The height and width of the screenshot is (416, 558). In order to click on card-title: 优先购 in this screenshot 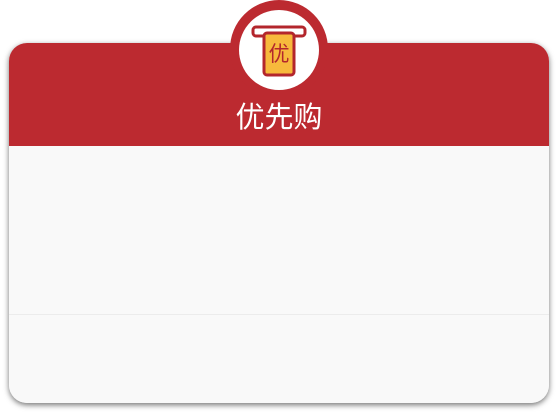, I will do `click(279, 117)`.